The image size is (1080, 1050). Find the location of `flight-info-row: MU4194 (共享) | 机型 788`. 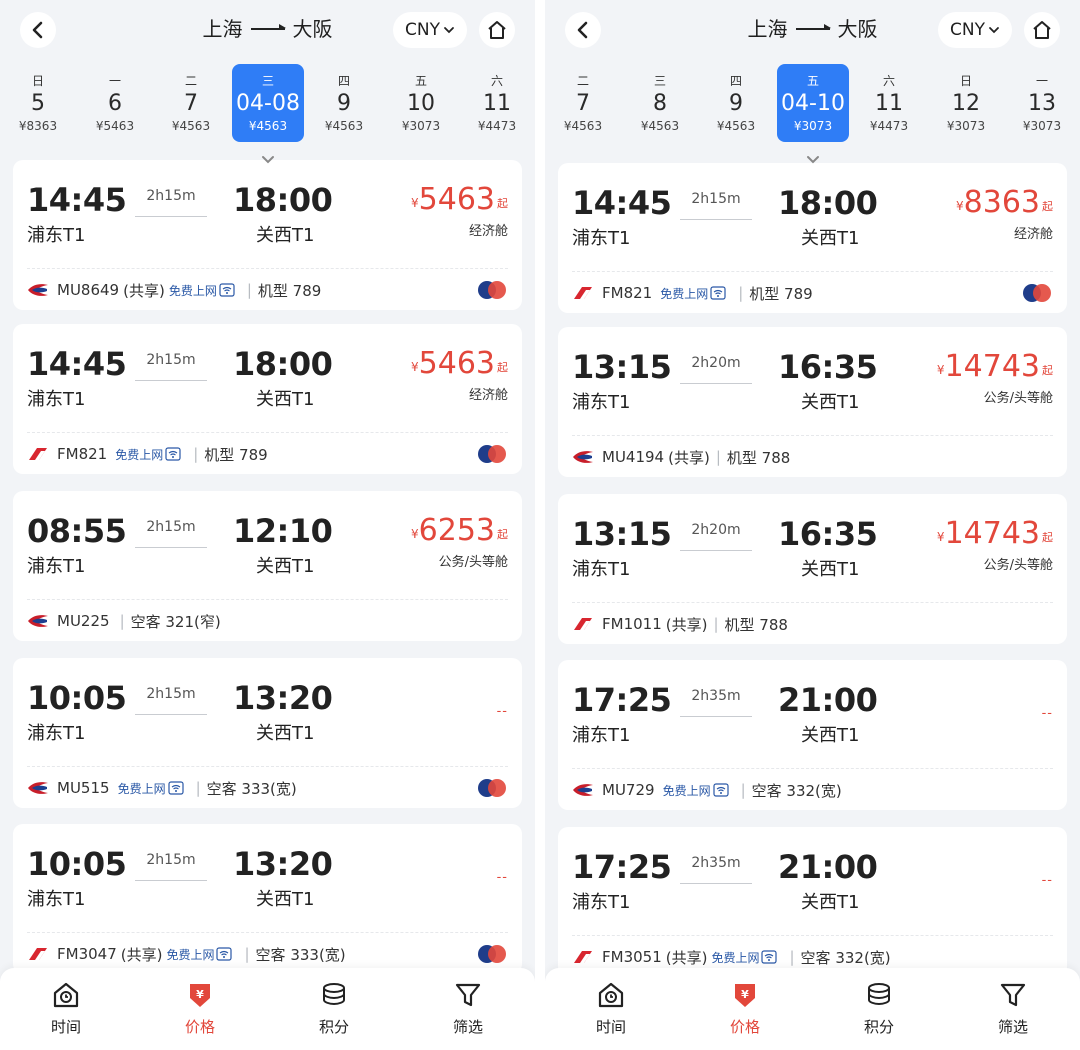

flight-info-row: MU4194 (共享) | 机型 788 is located at coordinates (812, 457).